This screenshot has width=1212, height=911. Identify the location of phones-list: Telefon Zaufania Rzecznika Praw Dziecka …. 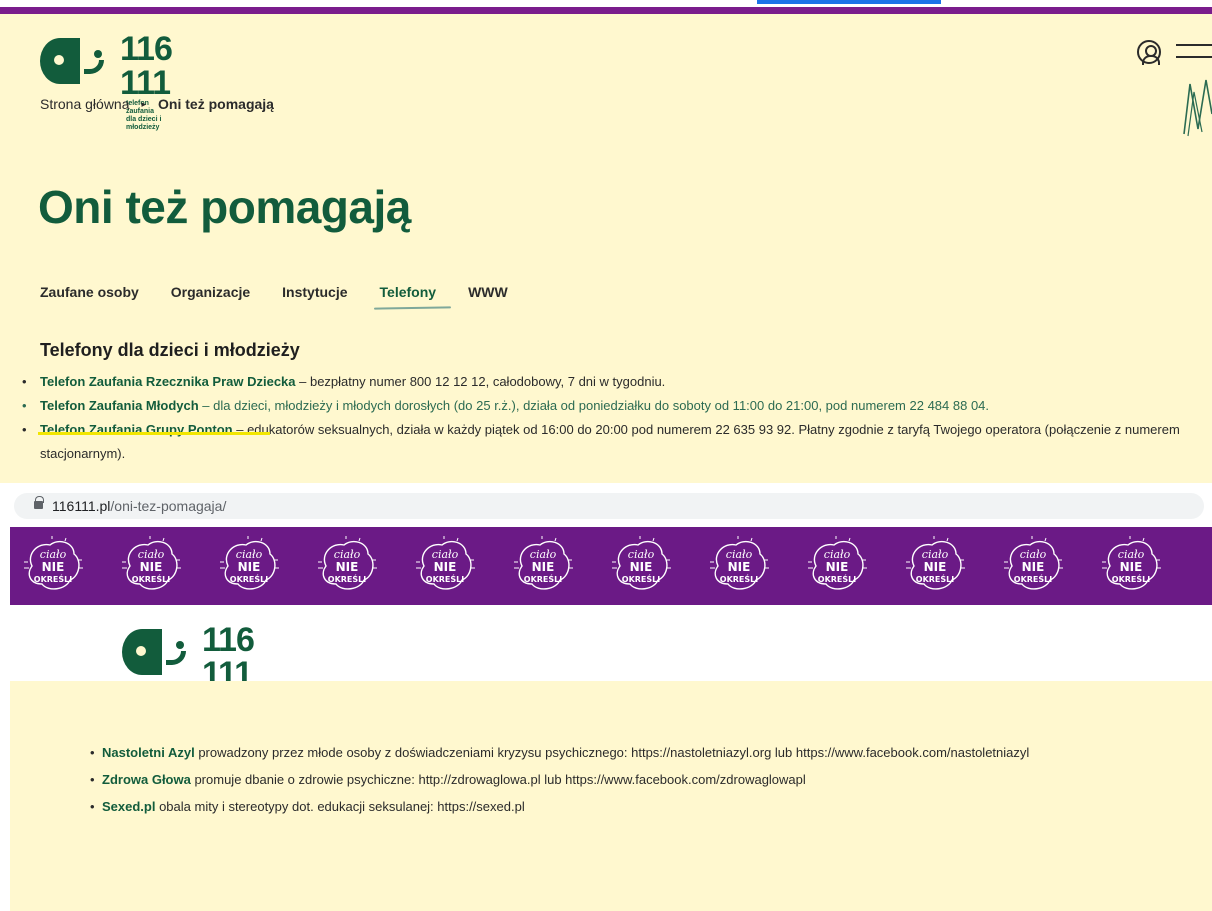
(608, 418).